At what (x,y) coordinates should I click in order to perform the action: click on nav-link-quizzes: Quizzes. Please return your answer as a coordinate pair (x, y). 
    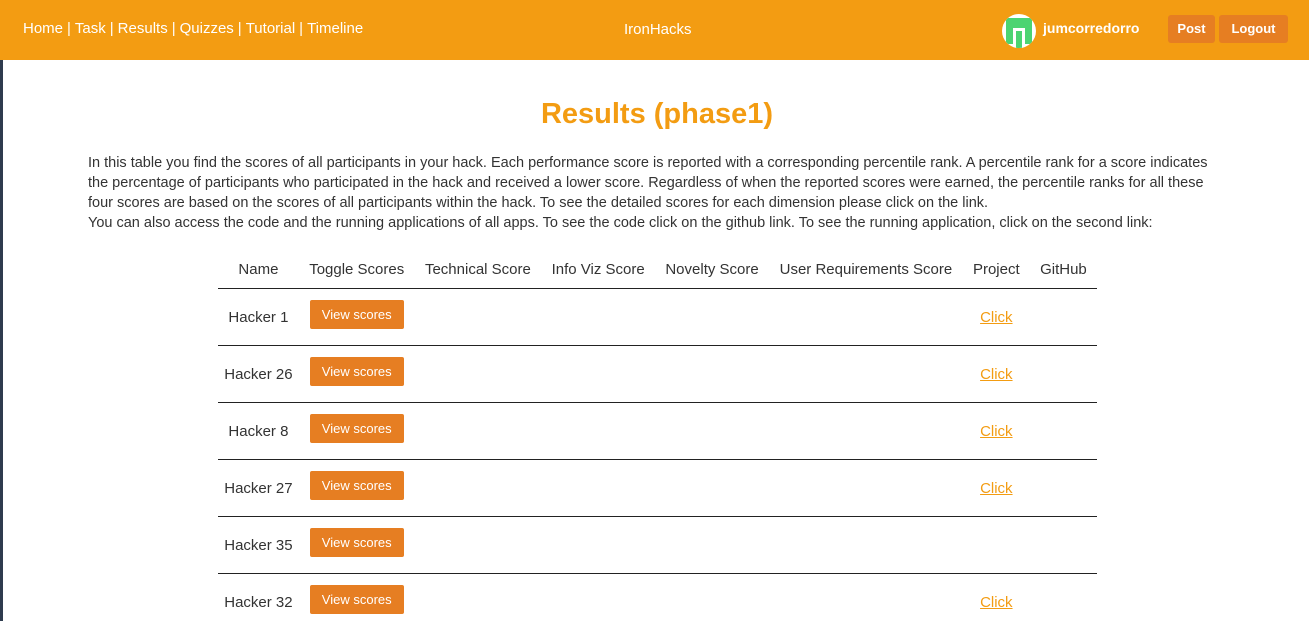
    Looking at the image, I should click on (207, 28).